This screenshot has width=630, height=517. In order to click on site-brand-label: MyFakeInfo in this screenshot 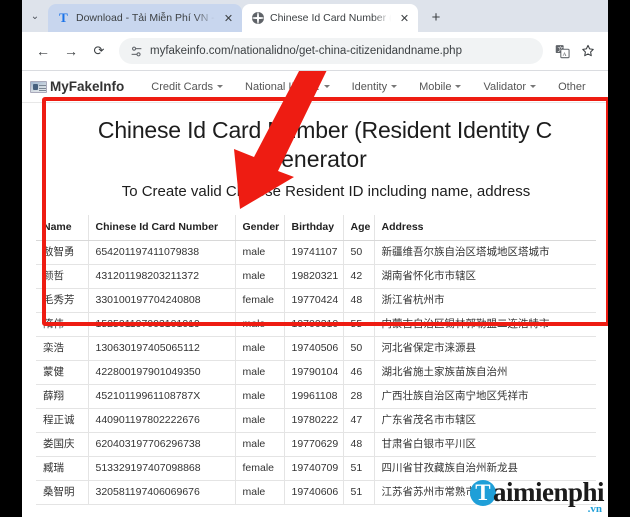, I will do `click(87, 86)`.